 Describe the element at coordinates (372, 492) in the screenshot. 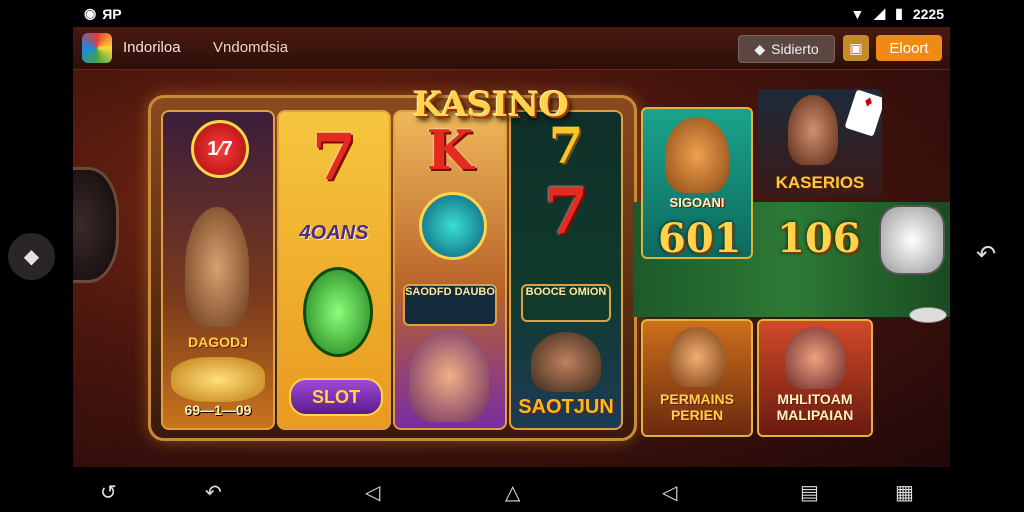

I see `back-triangle-icon: ◁` at that location.